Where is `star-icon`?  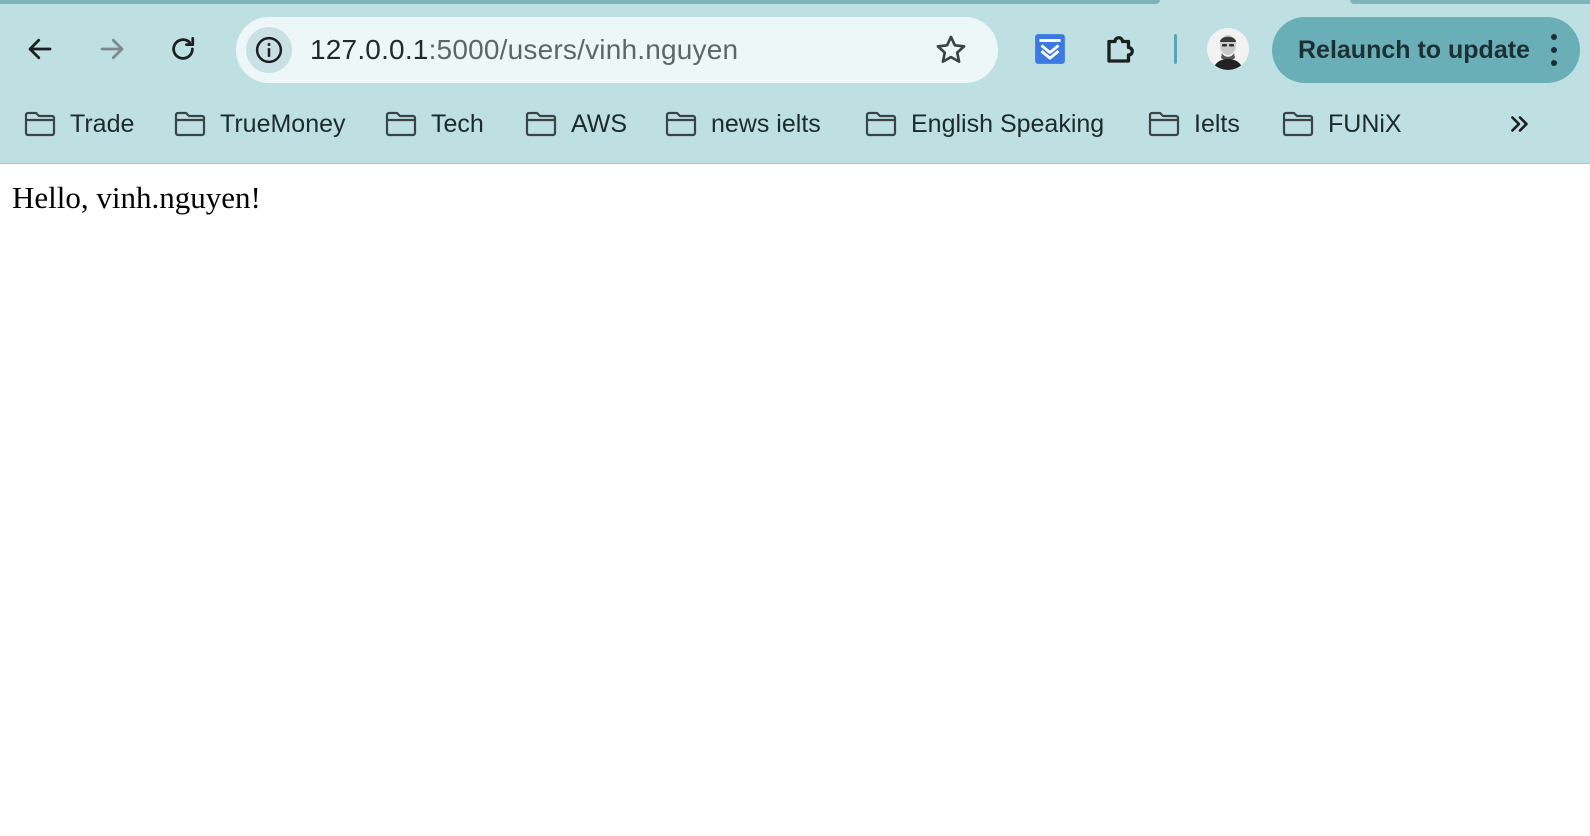
star-icon is located at coordinates (951, 49).